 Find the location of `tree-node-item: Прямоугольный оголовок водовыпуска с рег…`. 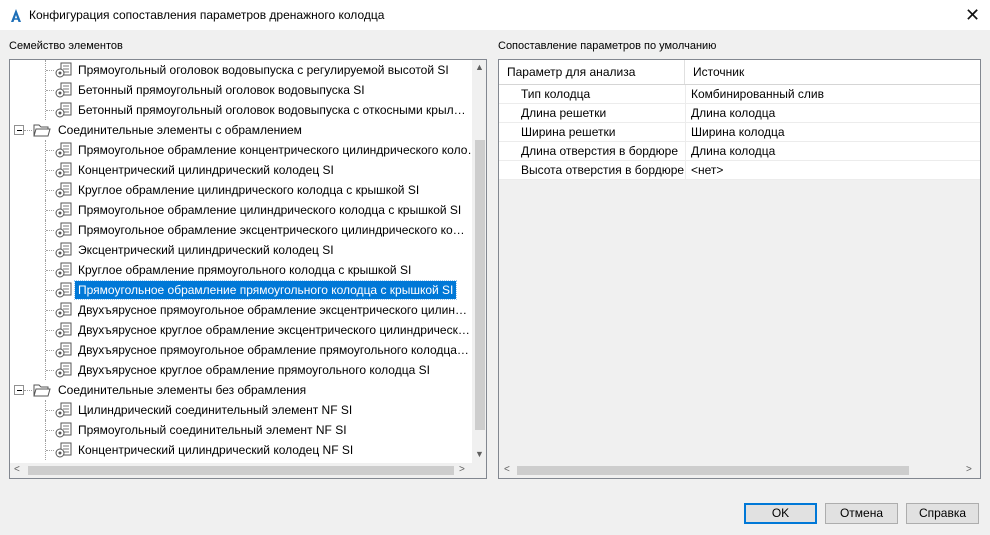

tree-node-item: Прямоугольный оголовок водовыпуска с рег… is located at coordinates (241, 70).